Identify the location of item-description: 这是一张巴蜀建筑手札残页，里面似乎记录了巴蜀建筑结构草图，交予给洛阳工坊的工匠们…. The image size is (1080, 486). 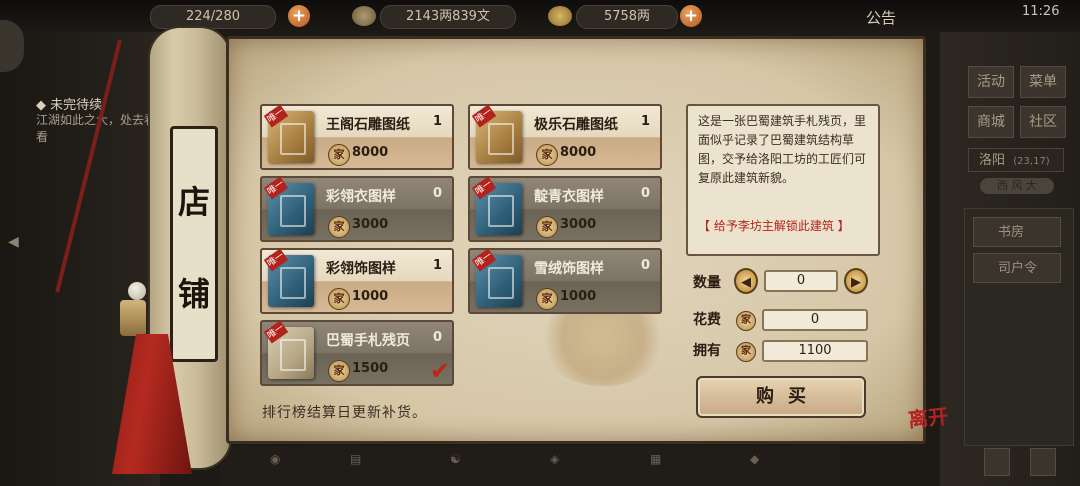
(782, 149).